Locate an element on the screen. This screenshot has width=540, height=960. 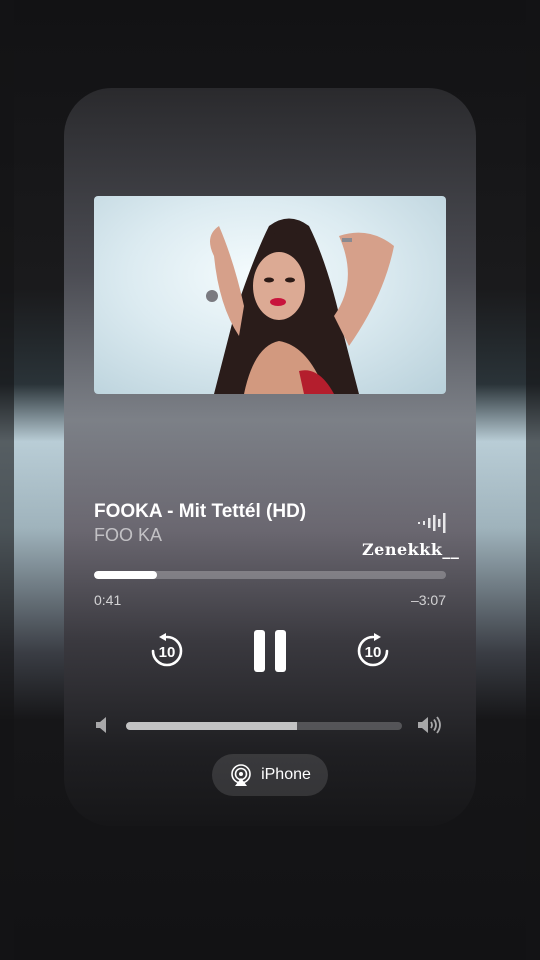
playback-scrubber is located at coordinates (270, 575).